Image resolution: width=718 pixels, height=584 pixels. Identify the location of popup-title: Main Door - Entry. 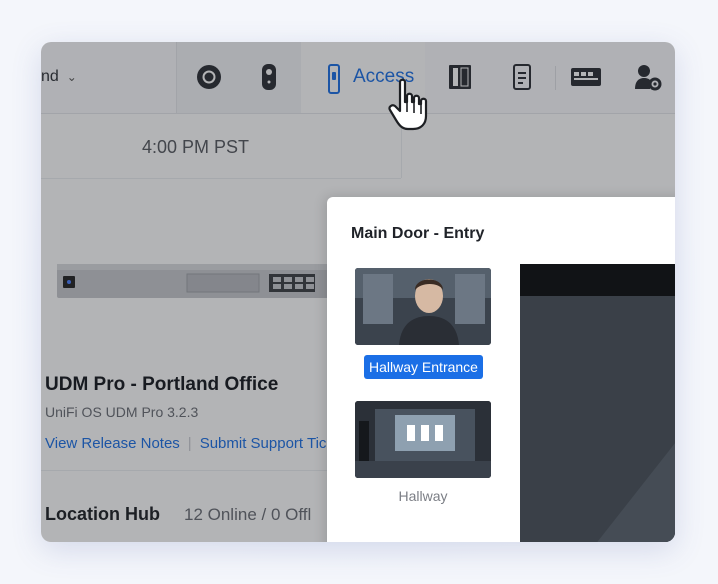
(418, 233).